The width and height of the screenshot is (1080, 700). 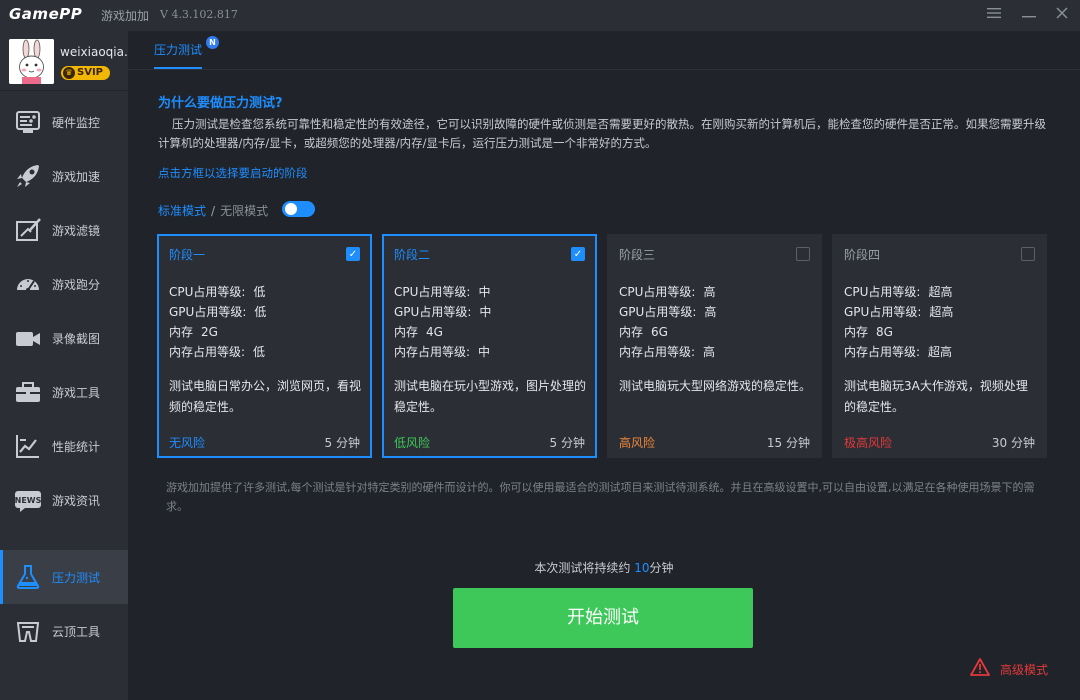 What do you see at coordinates (28, 284) in the screenshot?
I see `speedometer-icon` at bounding box center [28, 284].